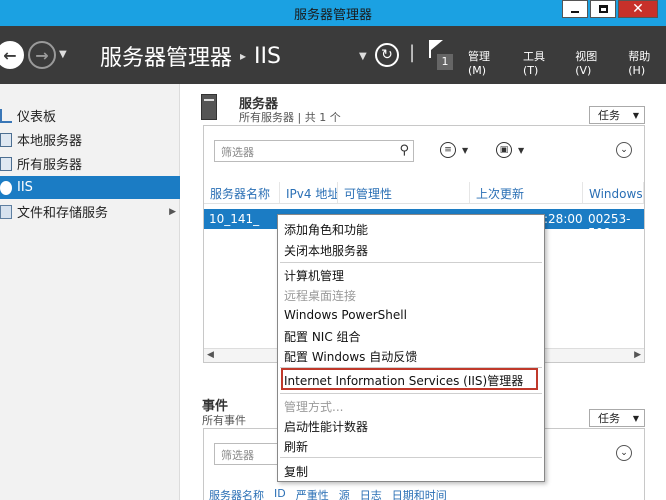 The image size is (666, 500). What do you see at coordinates (613, 192) in the screenshot?
I see `column-windows-activation: Windows 激` at bounding box center [613, 192].